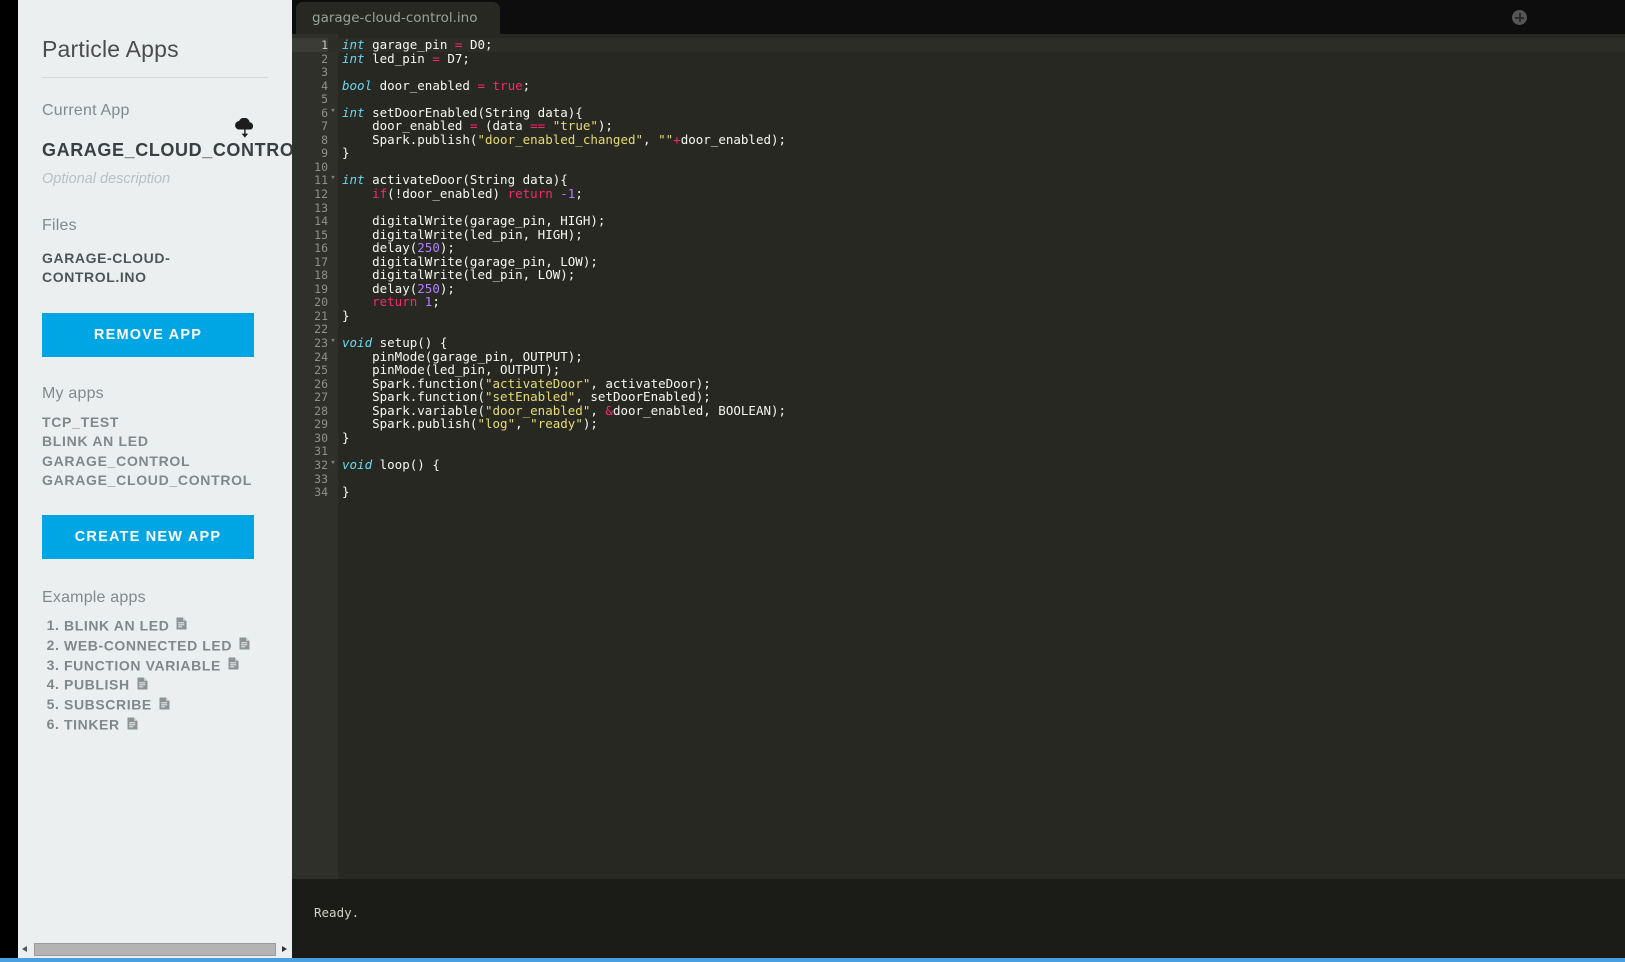 The width and height of the screenshot is (1625, 962). What do you see at coordinates (155, 462) in the screenshot?
I see `my-app-item: GARAGE_CONTROL` at bounding box center [155, 462].